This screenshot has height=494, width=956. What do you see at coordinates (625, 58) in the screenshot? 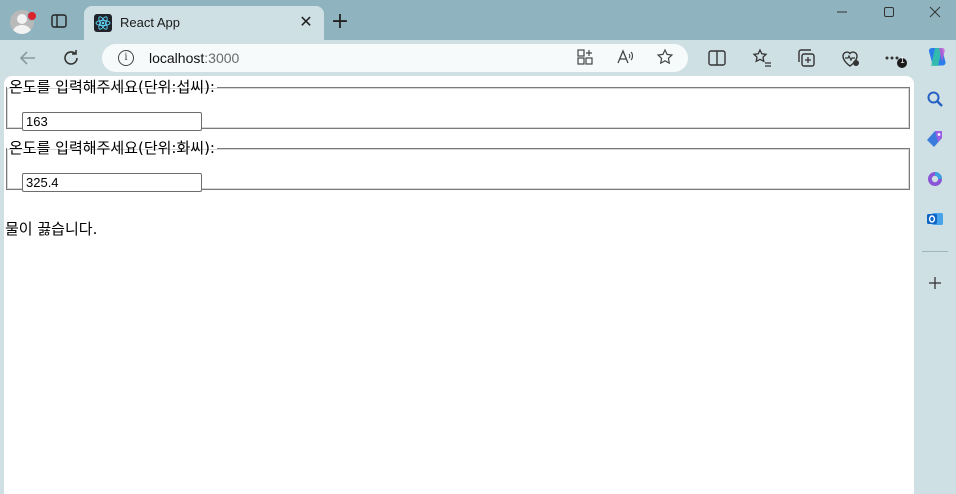
I see `read-aloud-icon` at bounding box center [625, 58].